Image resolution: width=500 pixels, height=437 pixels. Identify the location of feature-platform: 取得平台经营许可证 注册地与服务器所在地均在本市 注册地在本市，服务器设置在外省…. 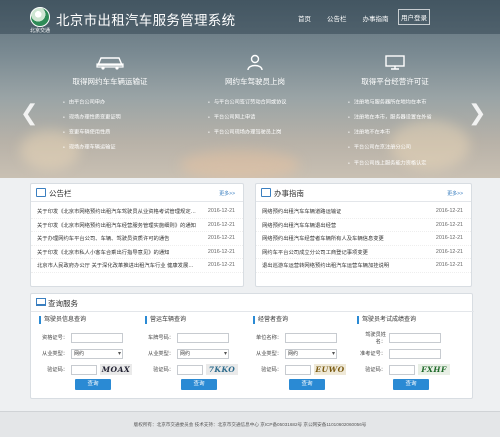
(395, 112).